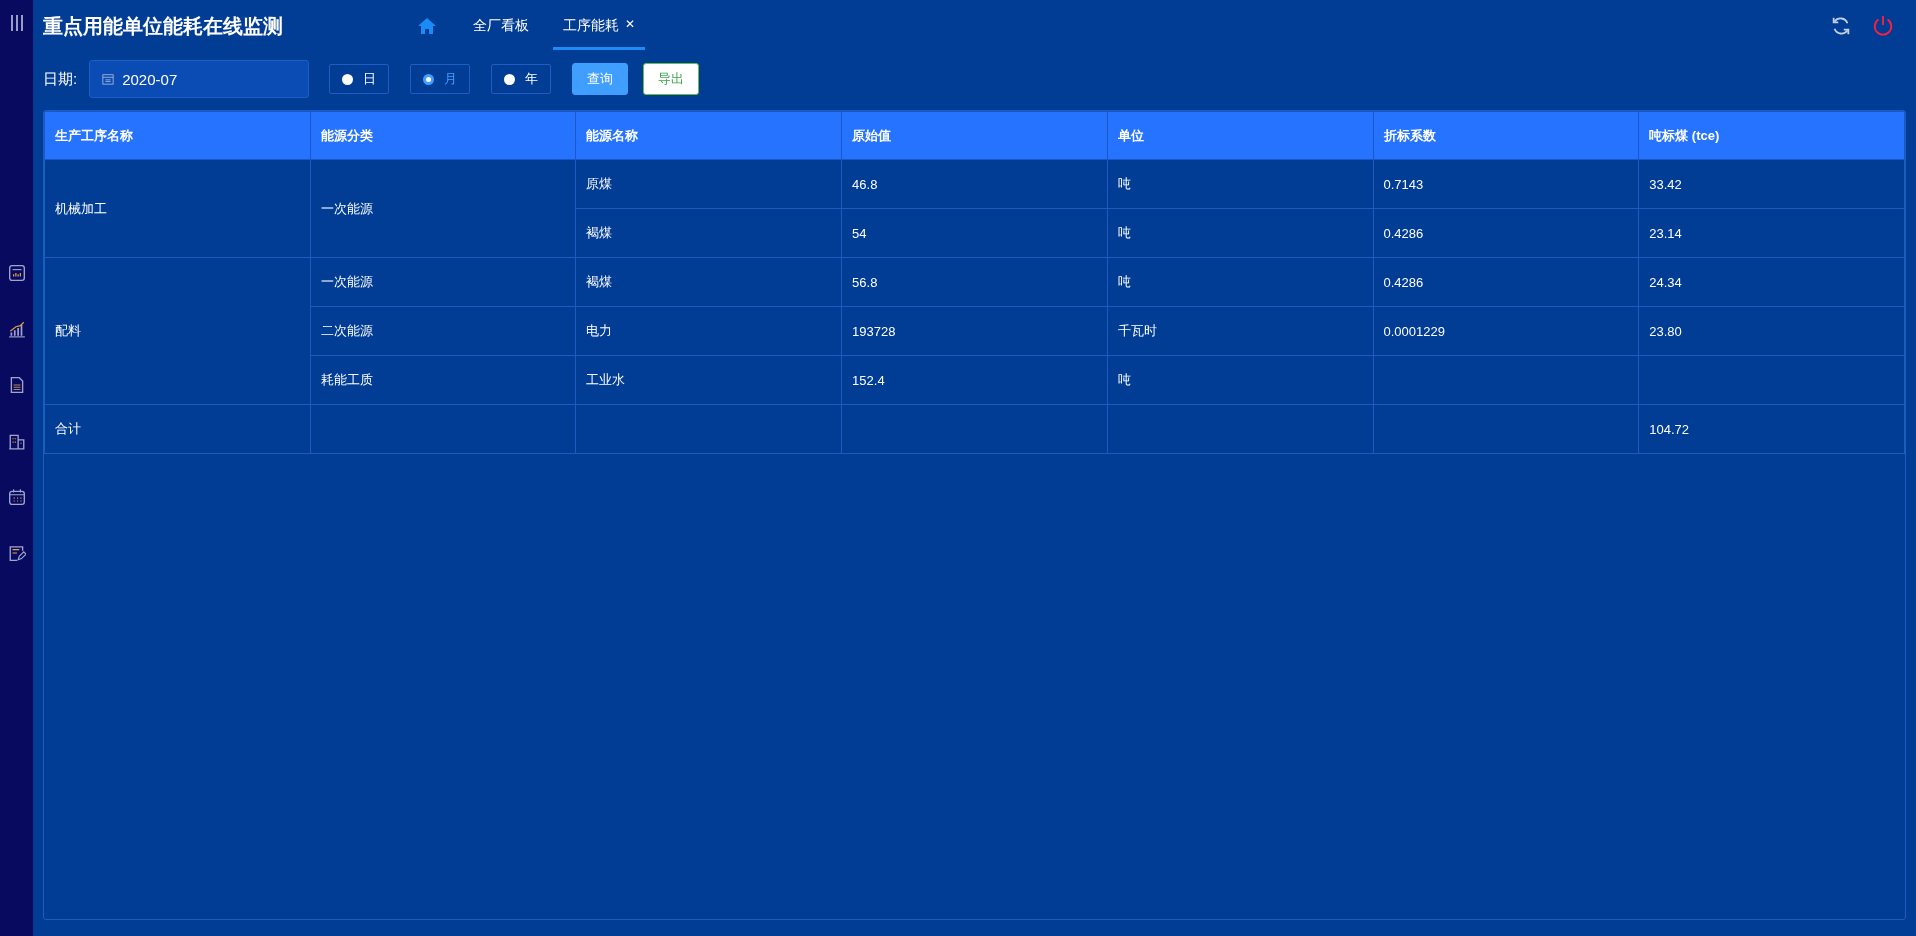  I want to click on table-cell: 24.34, so click(1771, 282).